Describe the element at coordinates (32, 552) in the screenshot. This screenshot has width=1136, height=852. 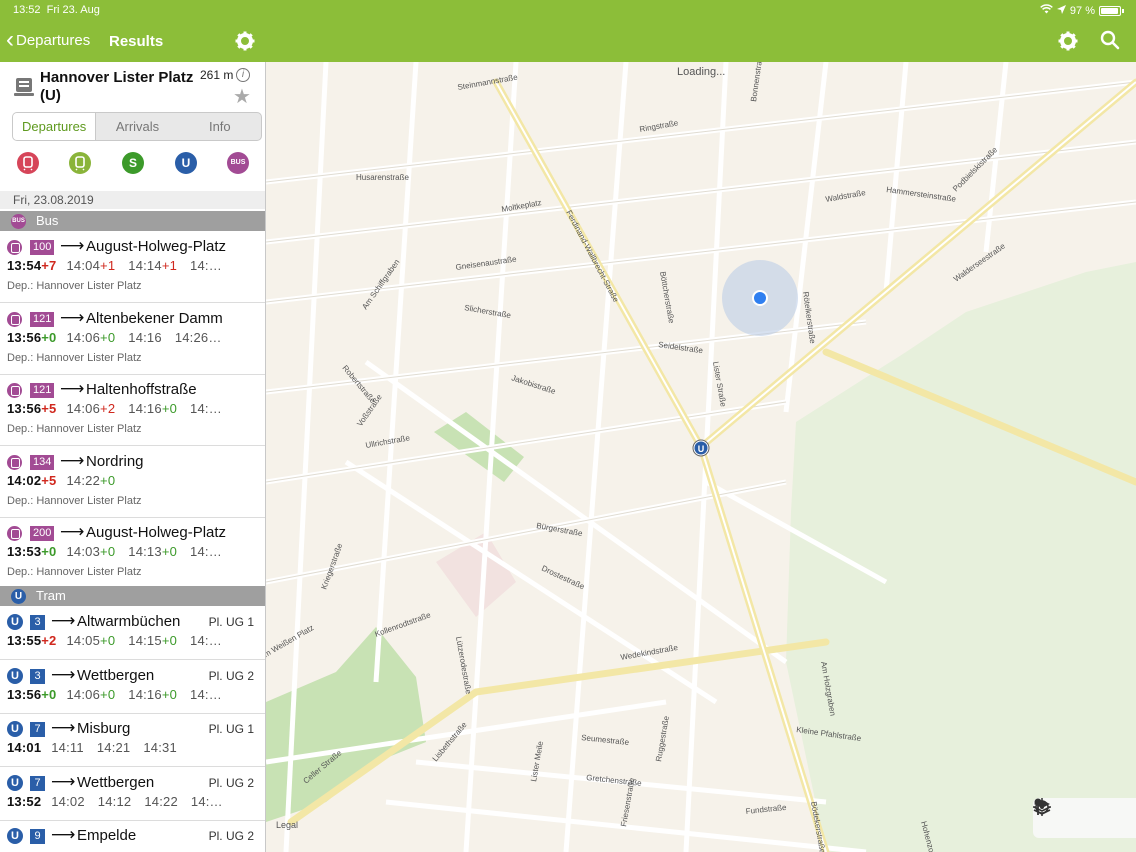
I see `first-departure-time: 13:53+0` at that location.